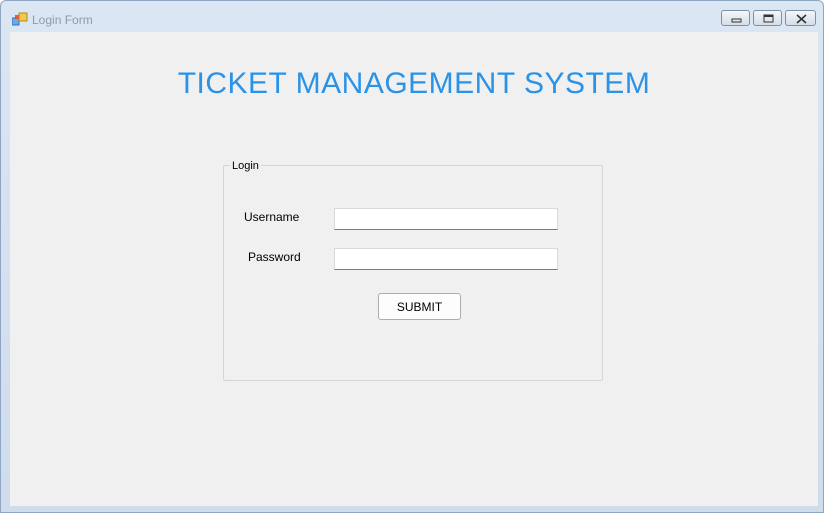 This screenshot has width=824, height=513. Describe the element at coordinates (419, 306) in the screenshot. I see `submit-button: SUBMIT` at that location.